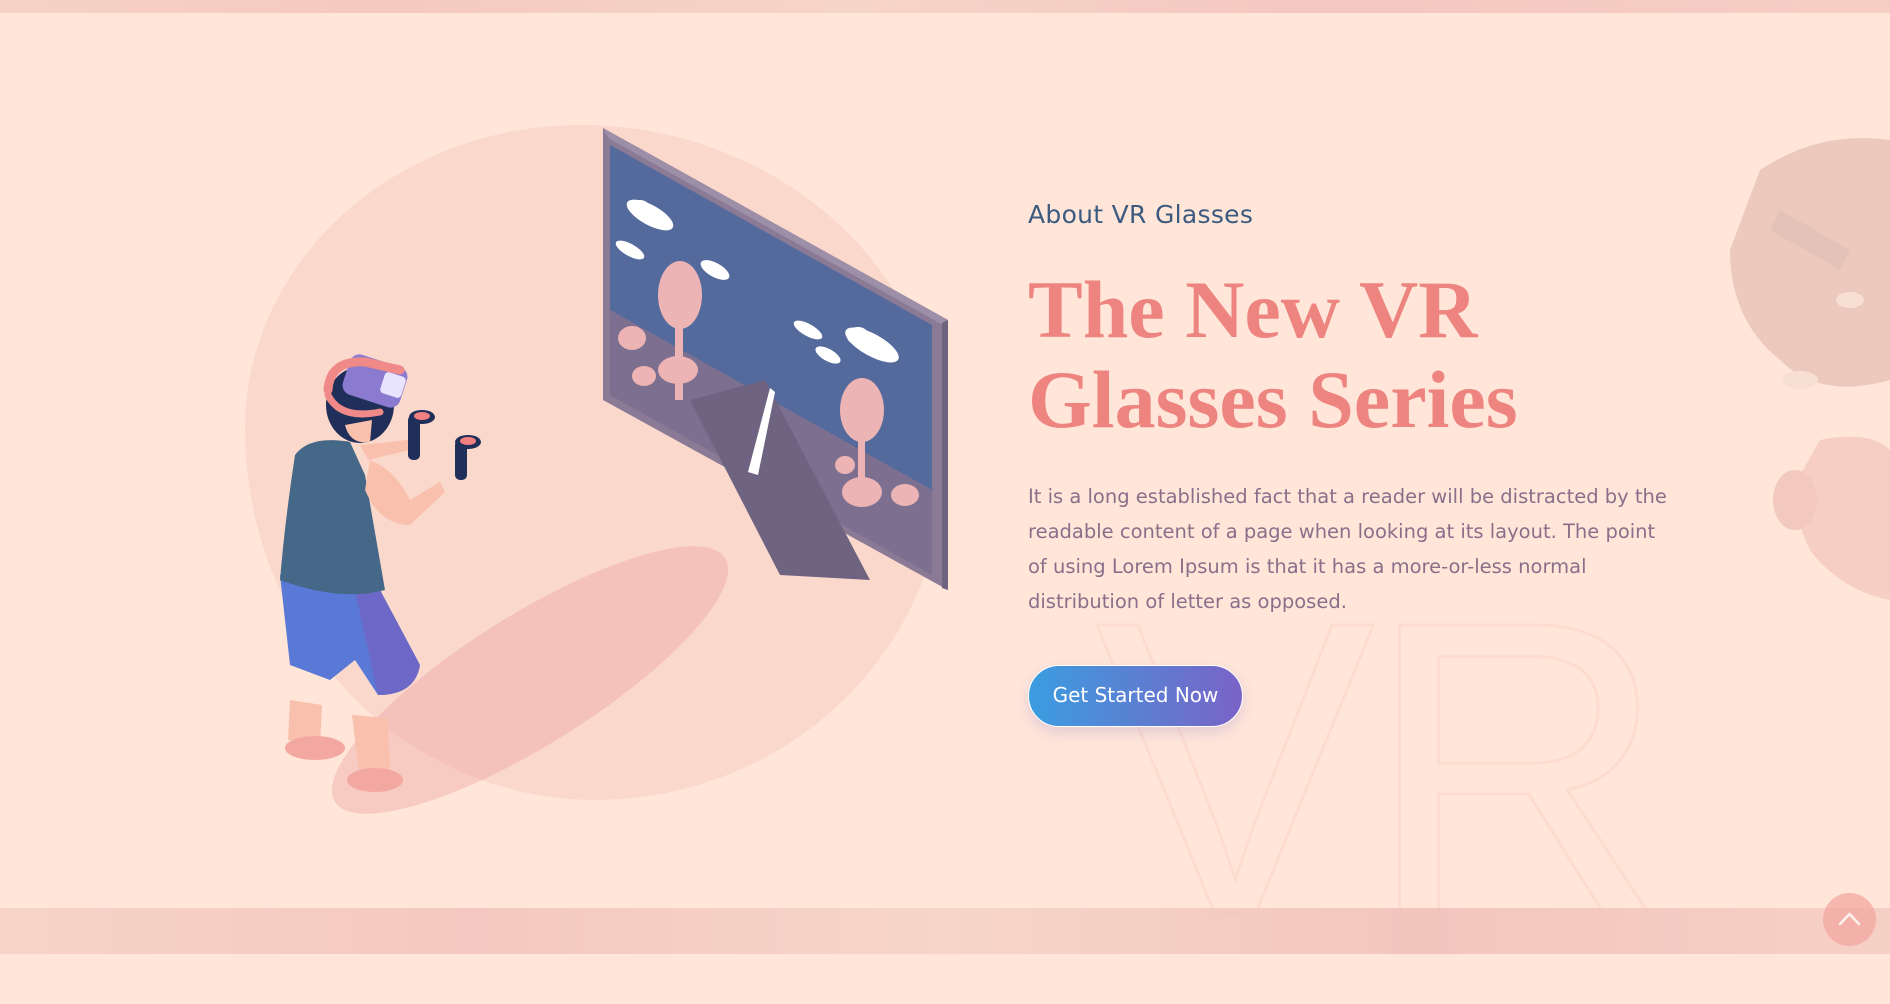 The height and width of the screenshot is (1004, 1890). I want to click on section-eyebrow: About VR Glasses, so click(1141, 214).